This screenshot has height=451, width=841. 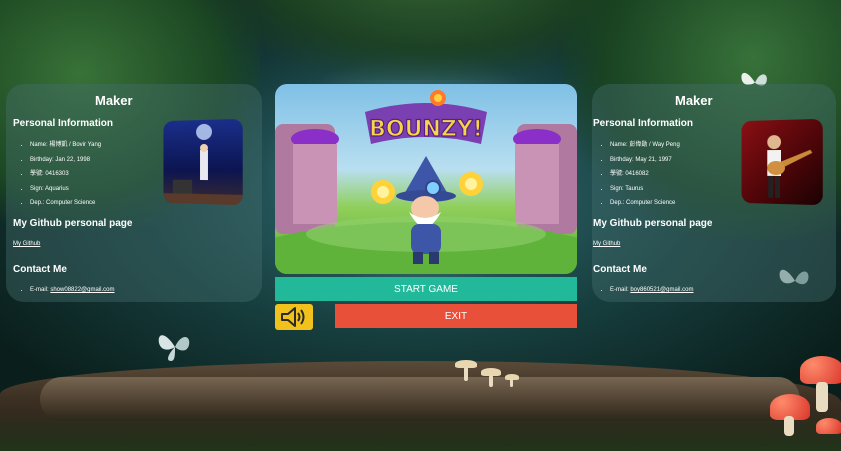 I want to click on email-link: show08822@gmail.com, so click(x=82, y=290).